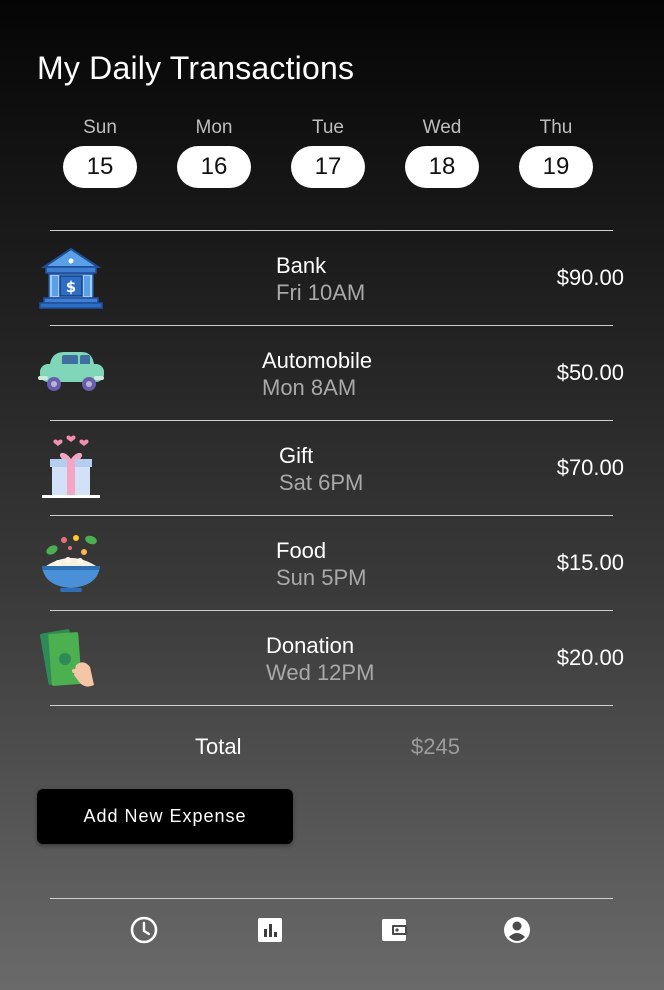 Image resolution: width=664 pixels, height=990 pixels. Describe the element at coordinates (590, 372) in the screenshot. I see `transaction-amount: $50.00` at that location.